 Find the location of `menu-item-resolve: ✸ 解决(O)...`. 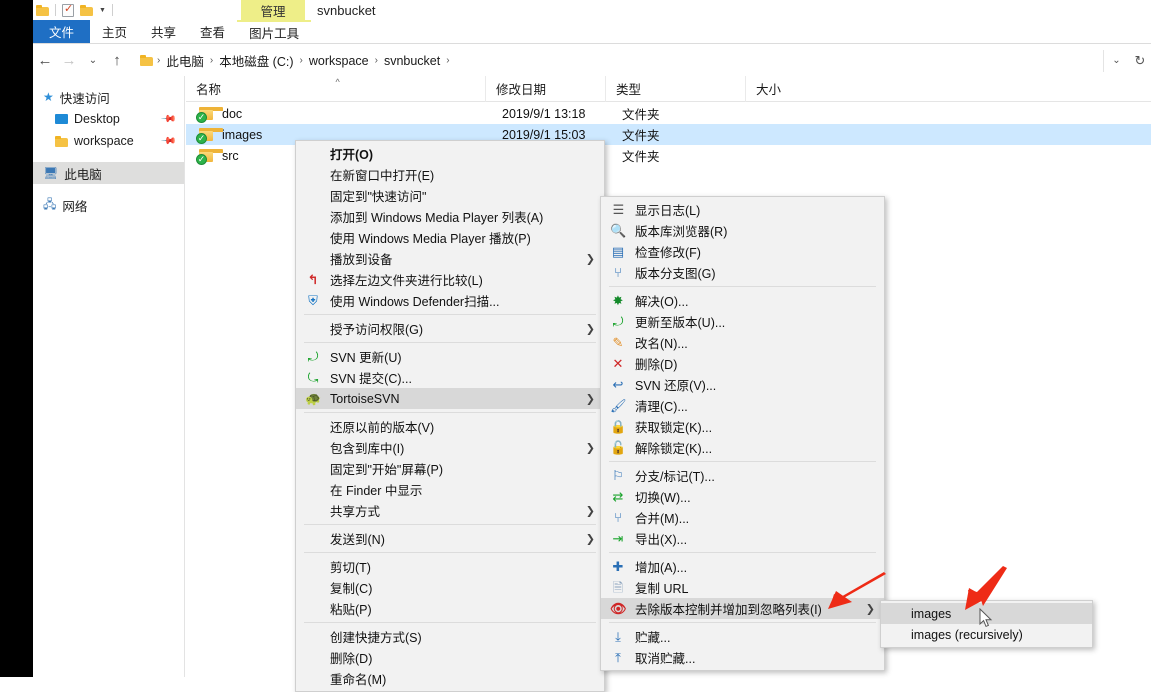

menu-item-resolve: ✸ 解决(O)... is located at coordinates (742, 300).